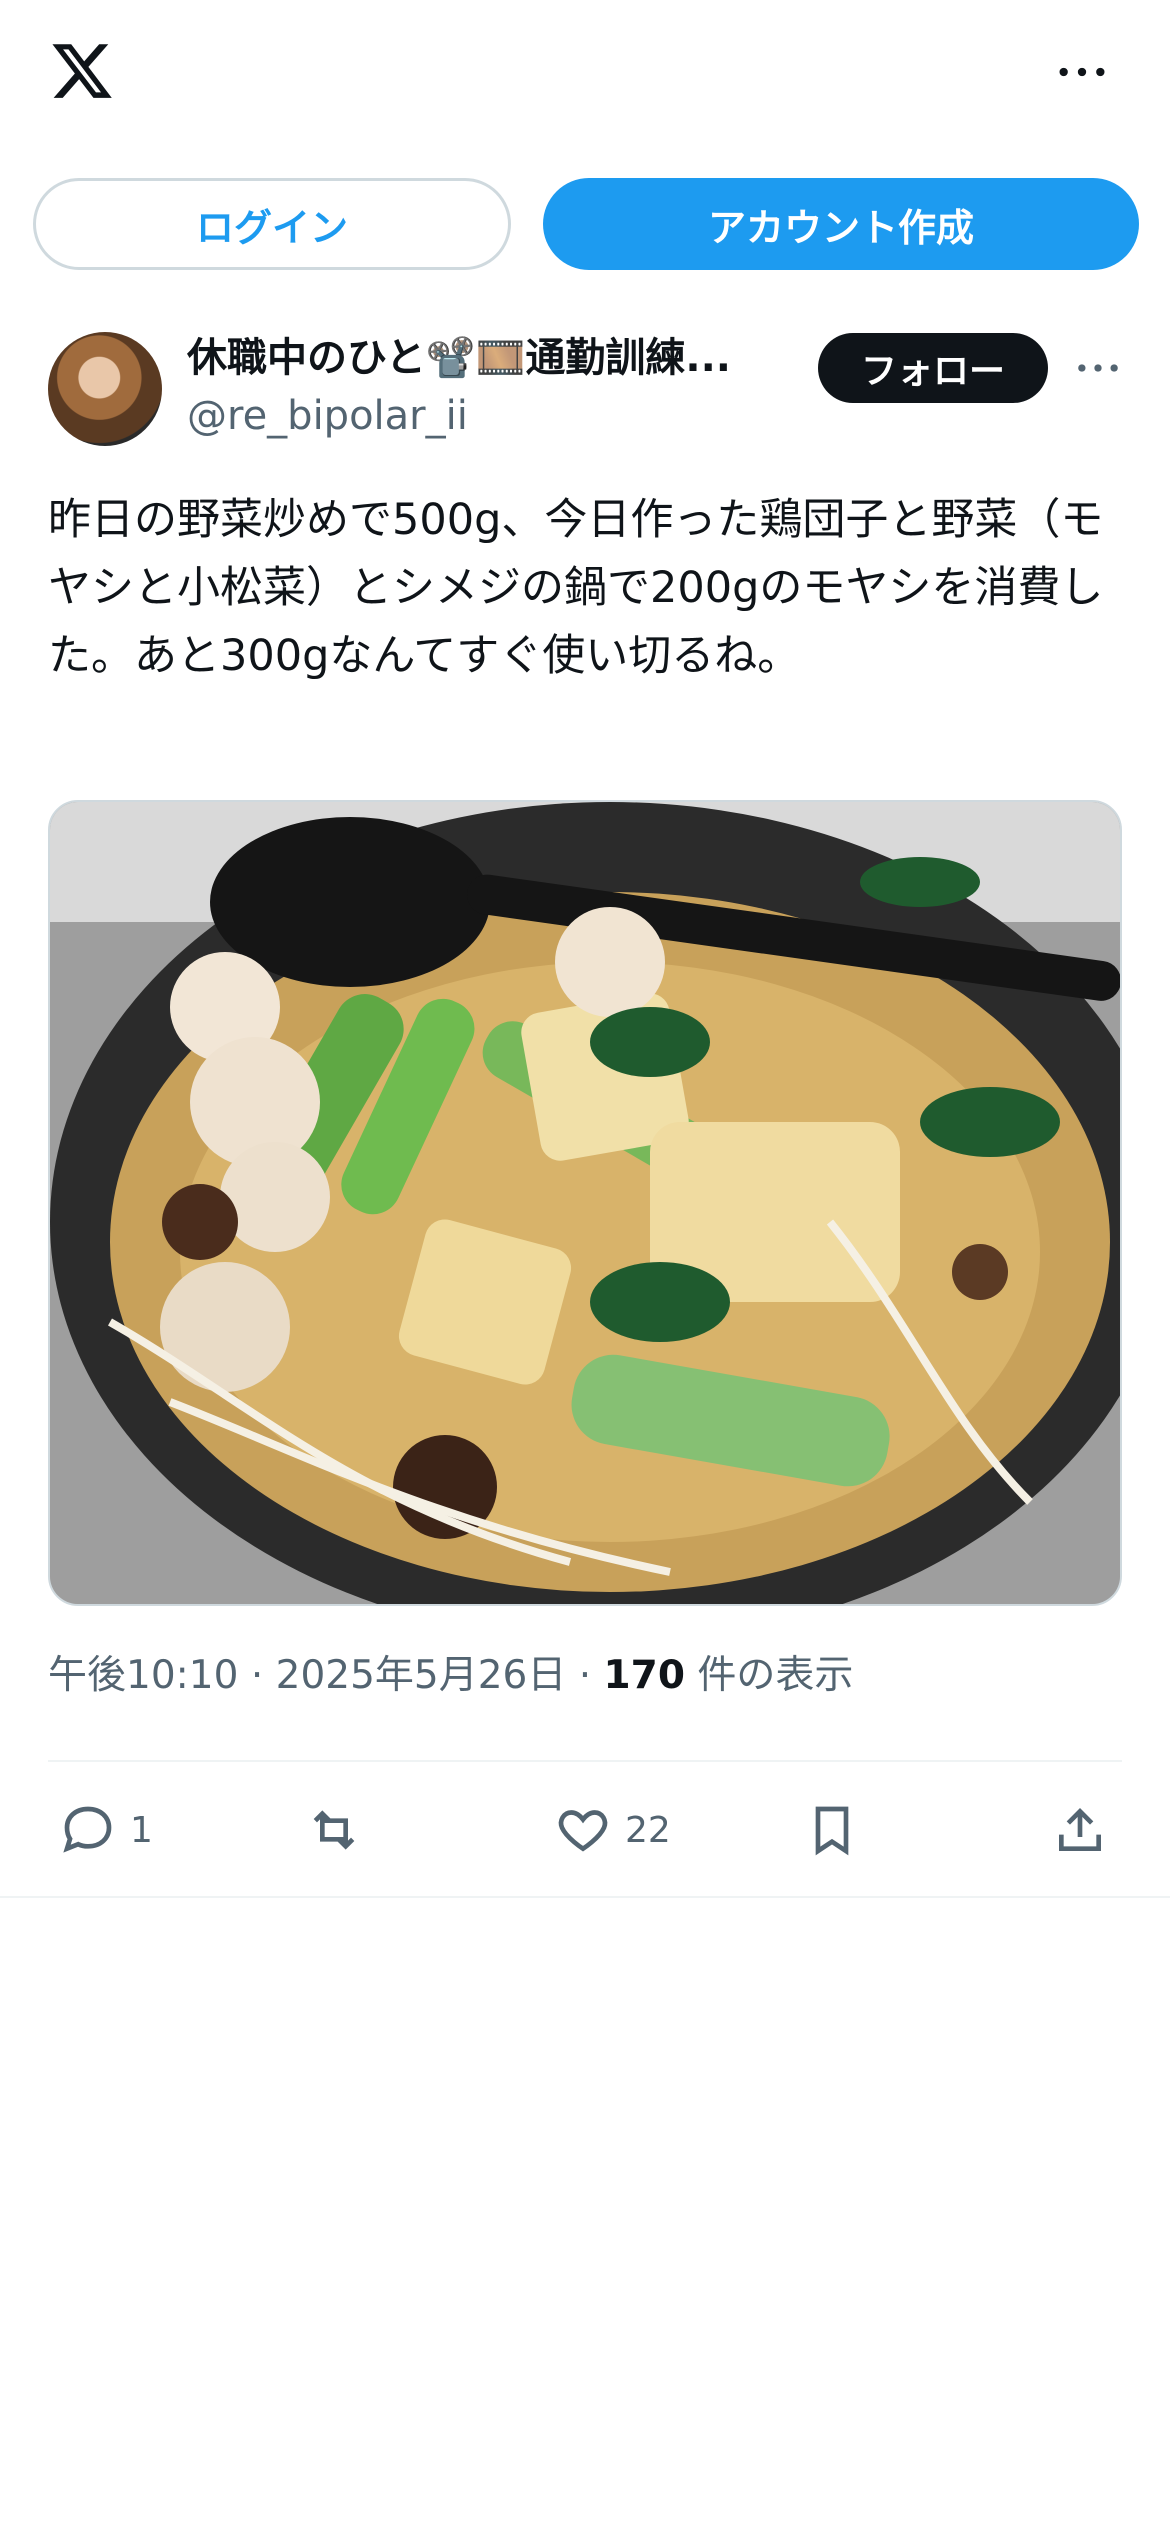 This screenshot has height=2532, width=1170. Describe the element at coordinates (143, 1675) in the screenshot. I see `post-time: 午後10:10` at that location.